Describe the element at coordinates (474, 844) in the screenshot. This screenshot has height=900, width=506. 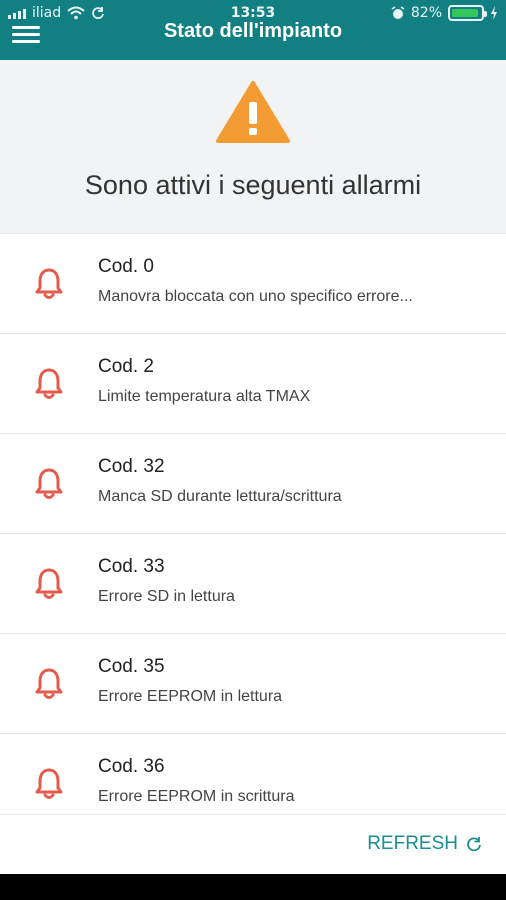
I see `refresh-icon` at that location.